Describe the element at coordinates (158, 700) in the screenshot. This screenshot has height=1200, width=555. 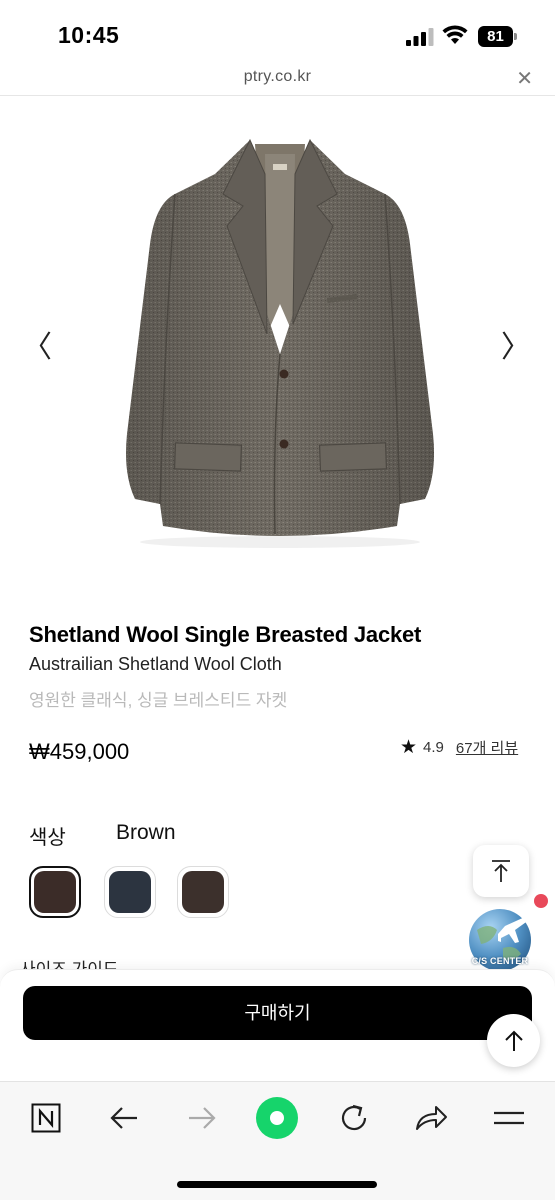
I see `product-description: 영원한 클래식, 싱글 브레스티드 자켓` at that location.